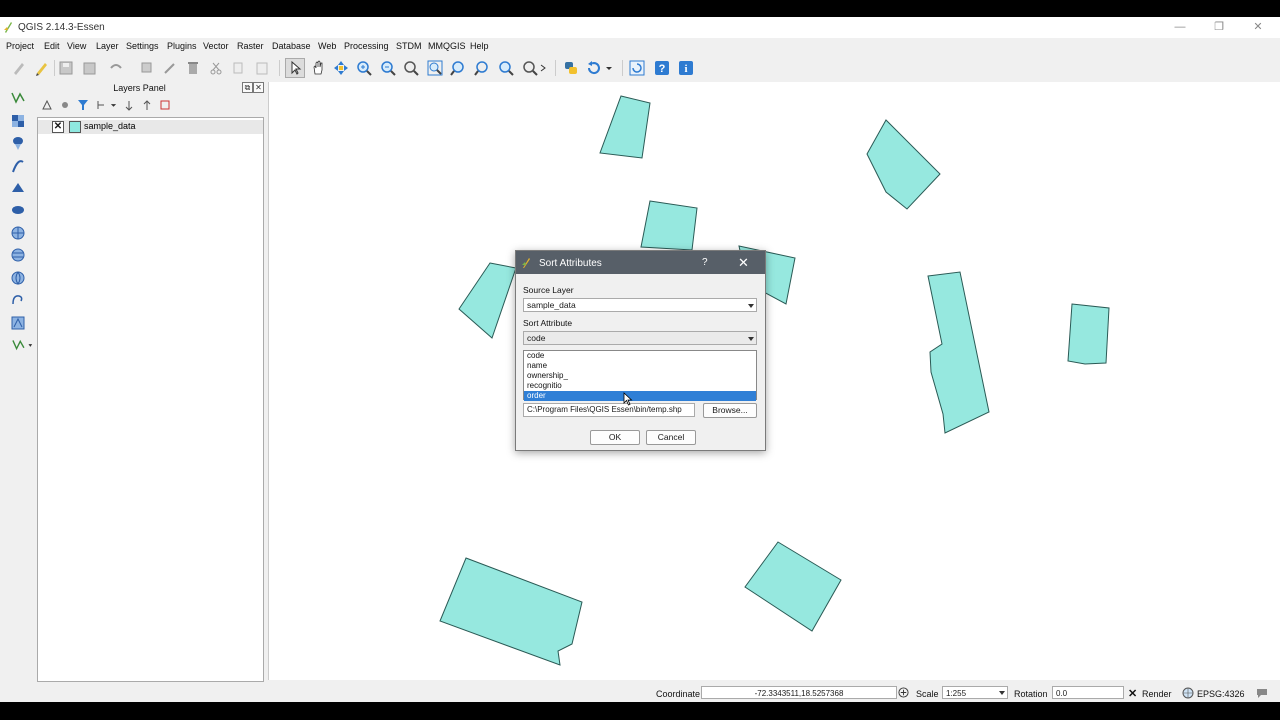 This screenshot has height=720, width=1280. What do you see at coordinates (147, 68) in the screenshot?
I see `node-tool-icon` at bounding box center [147, 68].